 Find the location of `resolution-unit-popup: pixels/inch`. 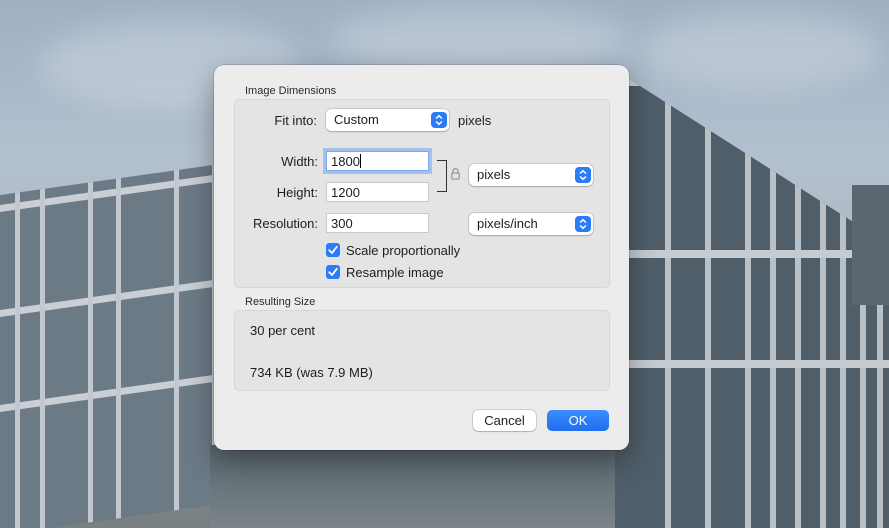

resolution-unit-popup: pixels/inch is located at coordinates (531, 224).